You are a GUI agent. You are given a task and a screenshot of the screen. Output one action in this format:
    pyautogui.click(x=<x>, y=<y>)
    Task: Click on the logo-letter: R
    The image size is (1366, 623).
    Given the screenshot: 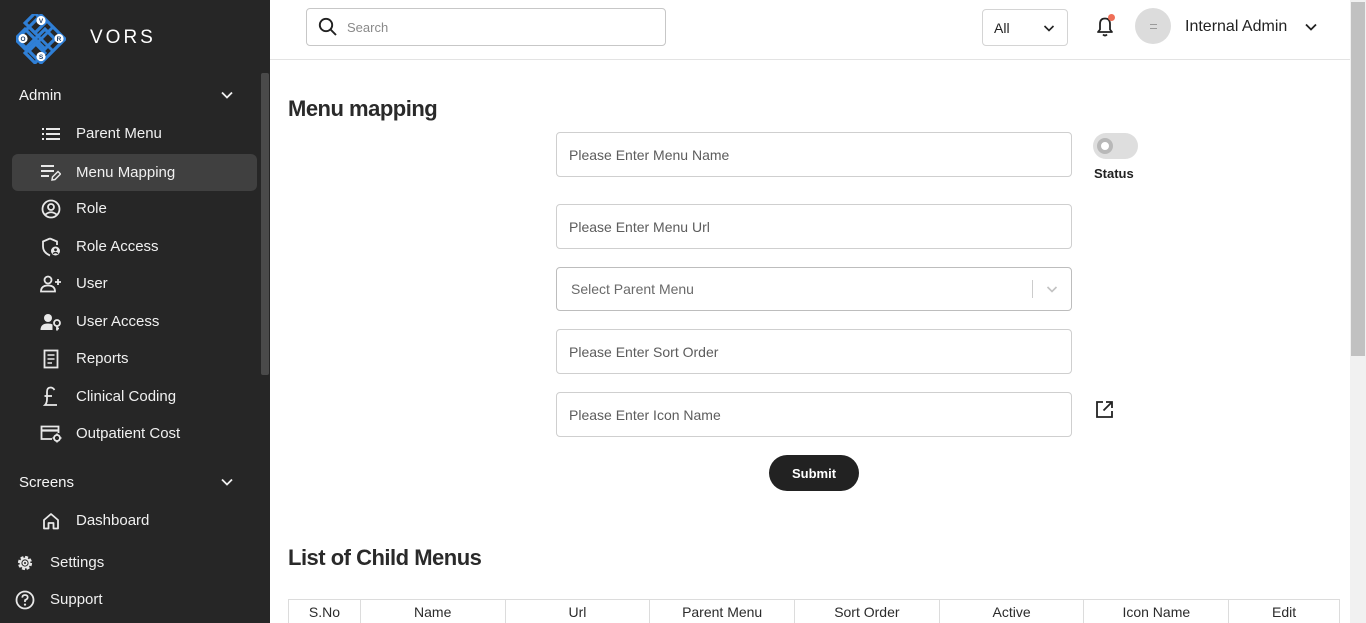 What is the action you would take?
    pyautogui.click(x=59, y=39)
    